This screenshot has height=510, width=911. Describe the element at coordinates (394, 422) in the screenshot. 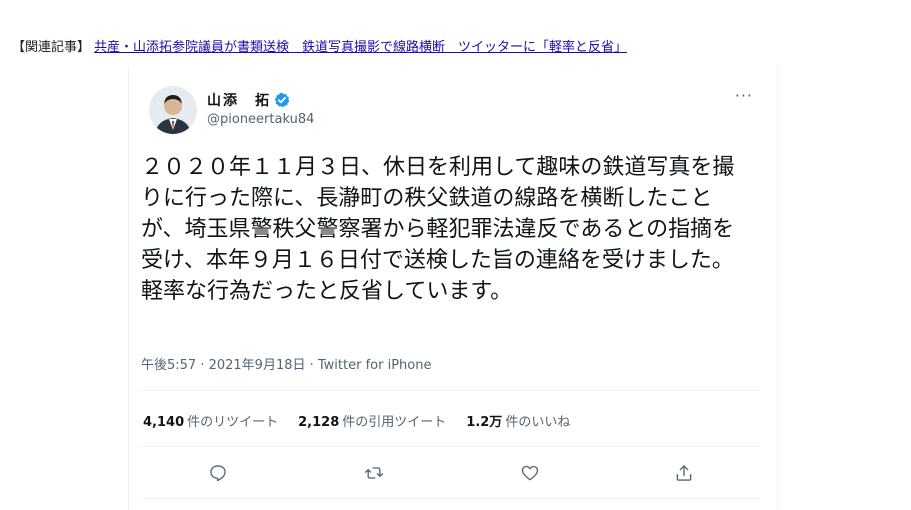

I see `quotes-label: 件の引用ツイート` at that location.